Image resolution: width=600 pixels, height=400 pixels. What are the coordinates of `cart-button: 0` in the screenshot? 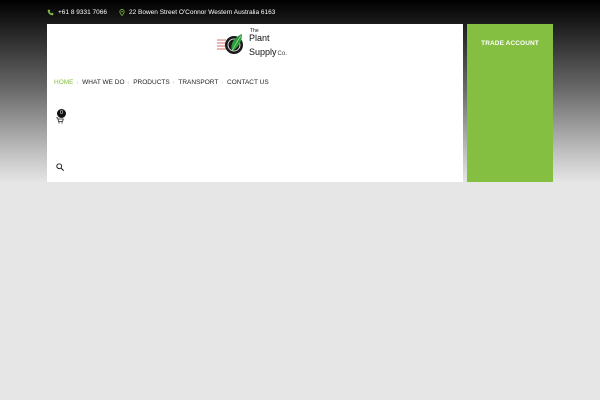 It's located at (63, 117).